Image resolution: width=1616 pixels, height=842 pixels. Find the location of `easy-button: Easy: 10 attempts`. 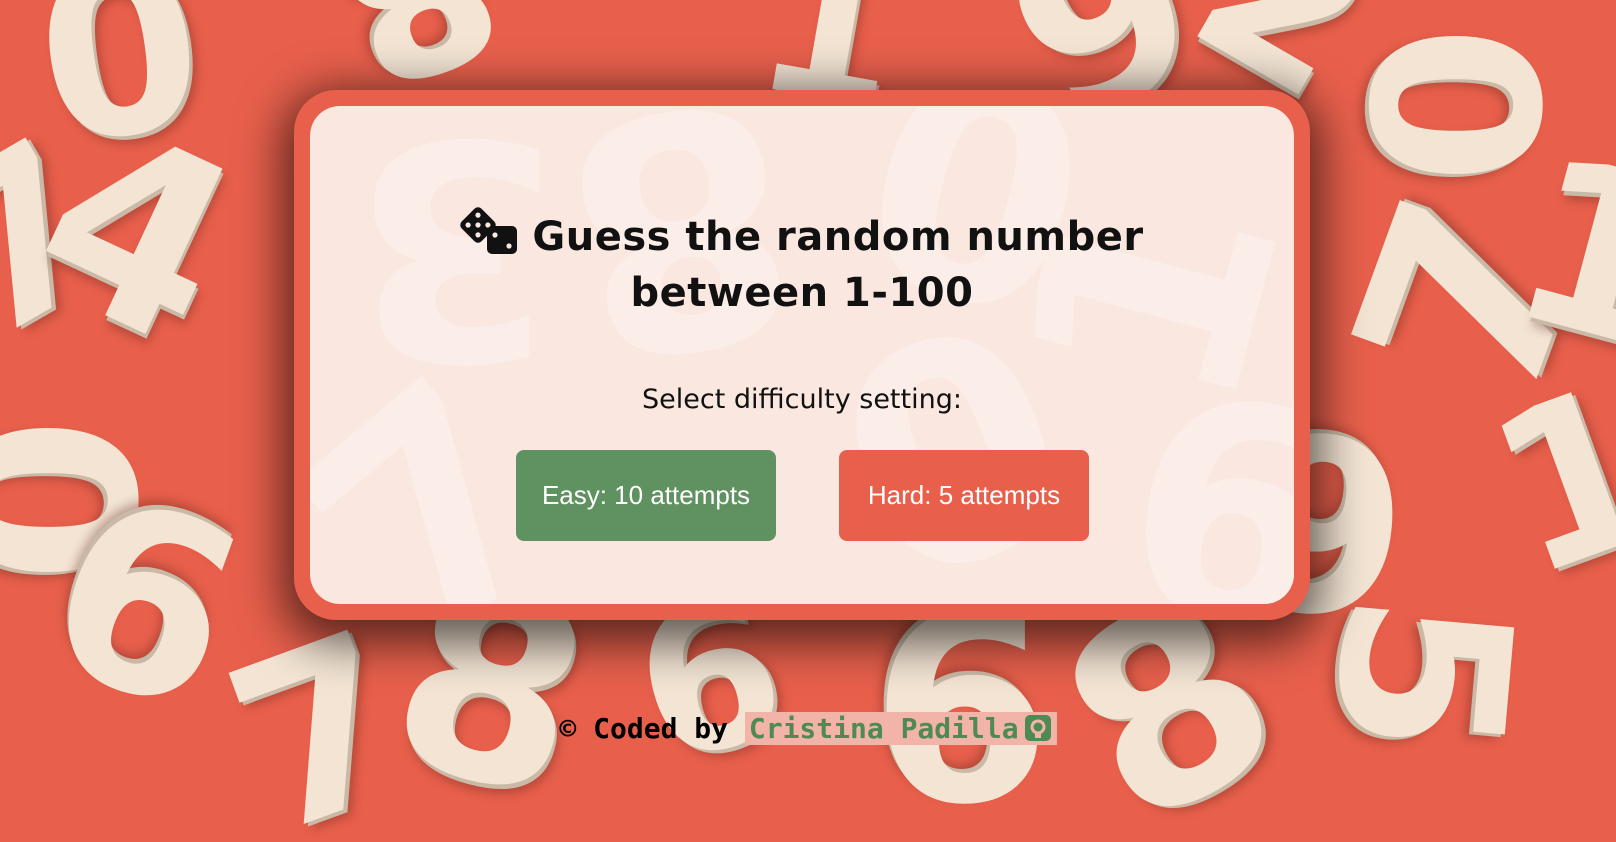

easy-button: Easy: 10 attempts is located at coordinates (646, 495).